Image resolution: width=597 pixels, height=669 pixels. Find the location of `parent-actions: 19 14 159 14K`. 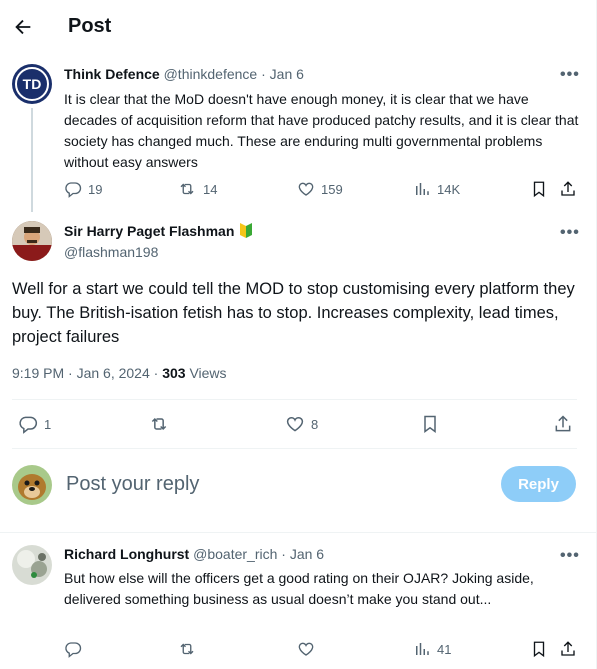

parent-actions: 19 14 159 14K is located at coordinates (321, 190).